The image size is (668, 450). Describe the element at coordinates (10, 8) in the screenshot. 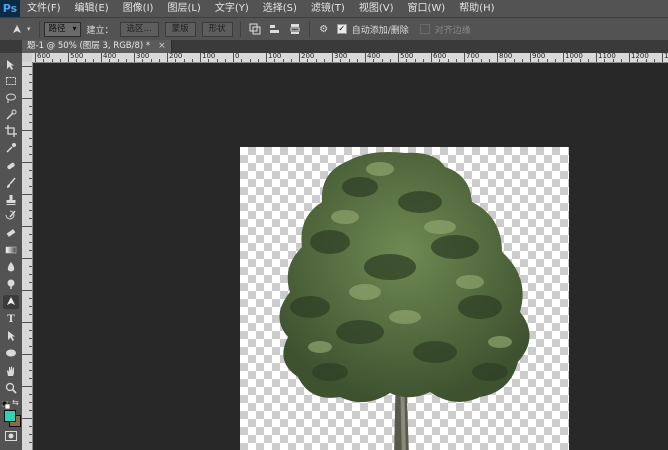

I see `photoshop-logo: Ps` at that location.